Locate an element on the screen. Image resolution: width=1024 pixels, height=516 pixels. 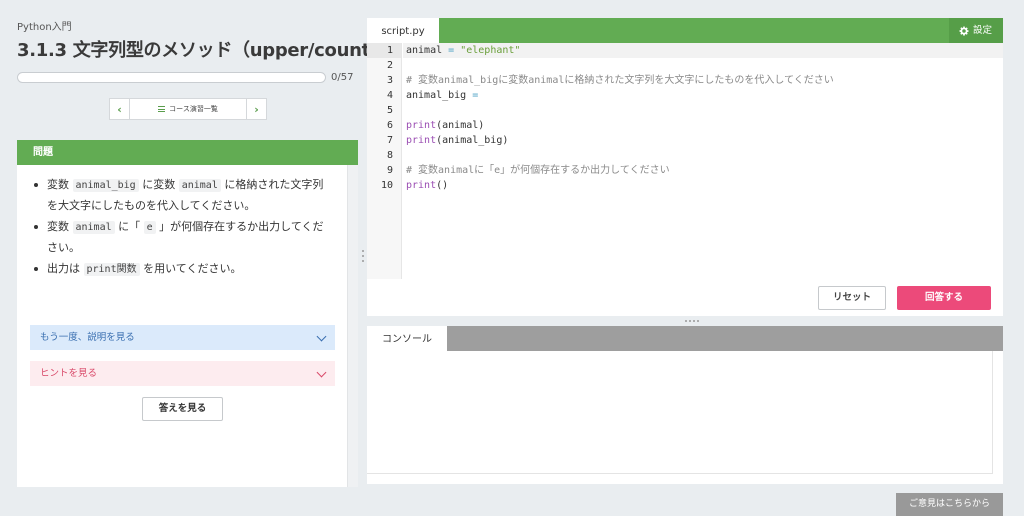
console-output is located at coordinates (680, 412).